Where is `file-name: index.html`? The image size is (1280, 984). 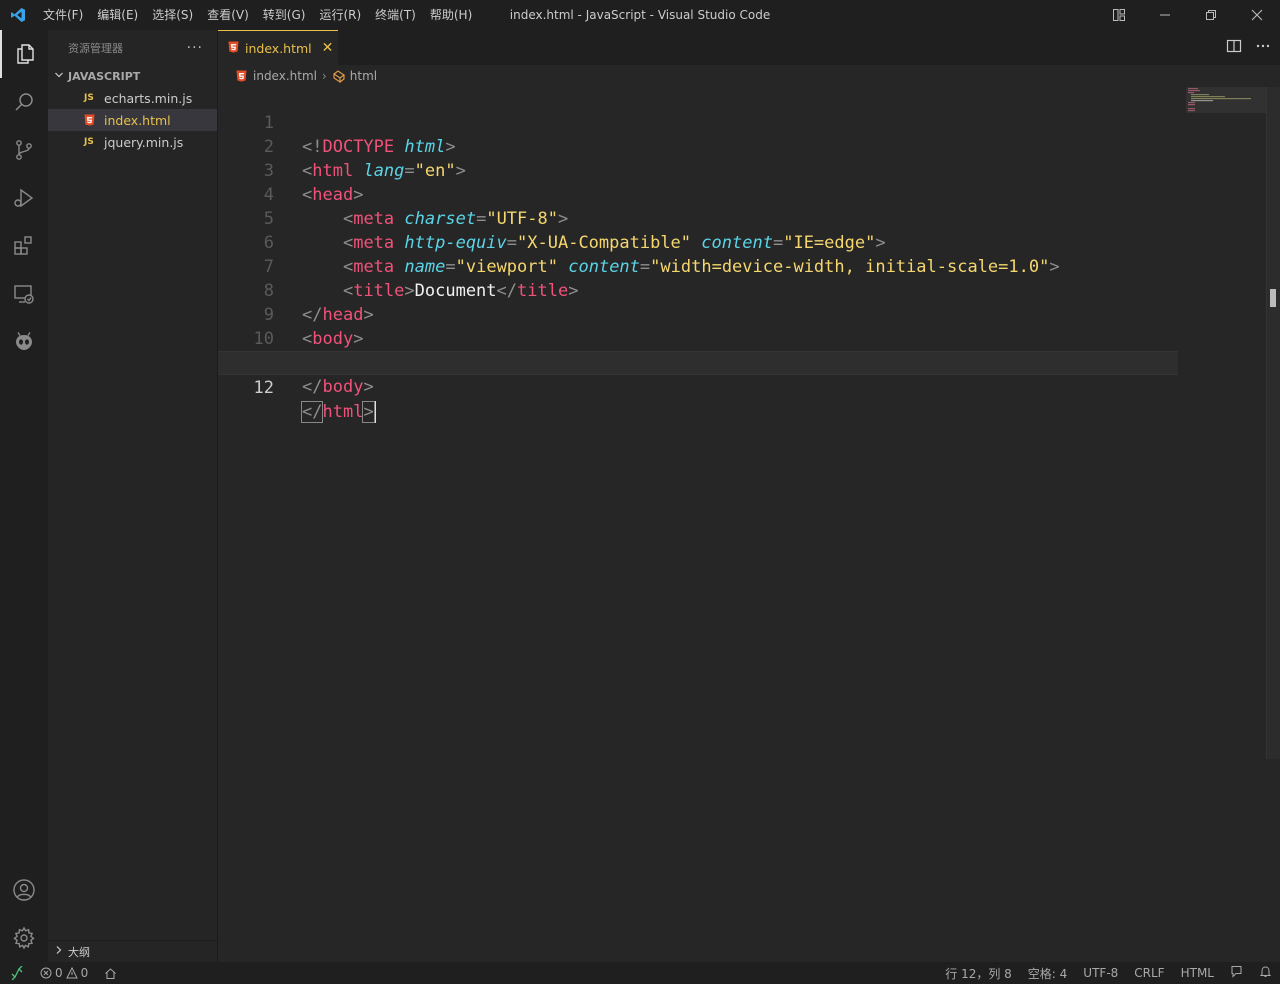
file-name: index.html is located at coordinates (137, 120).